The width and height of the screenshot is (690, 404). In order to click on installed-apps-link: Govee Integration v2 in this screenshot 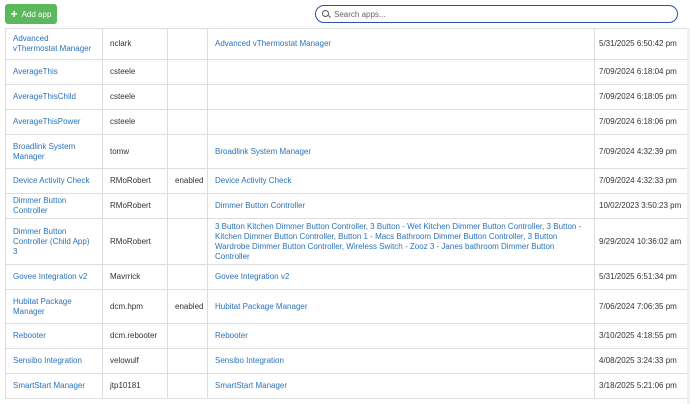, I will do `click(401, 277)`.